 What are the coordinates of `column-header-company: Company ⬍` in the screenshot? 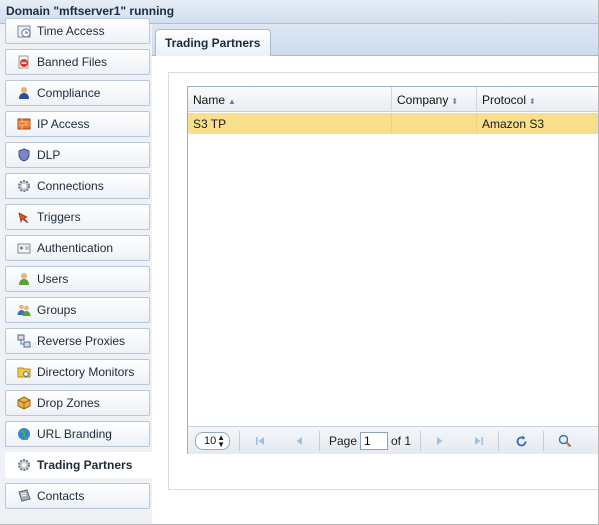 It's located at (434, 99).